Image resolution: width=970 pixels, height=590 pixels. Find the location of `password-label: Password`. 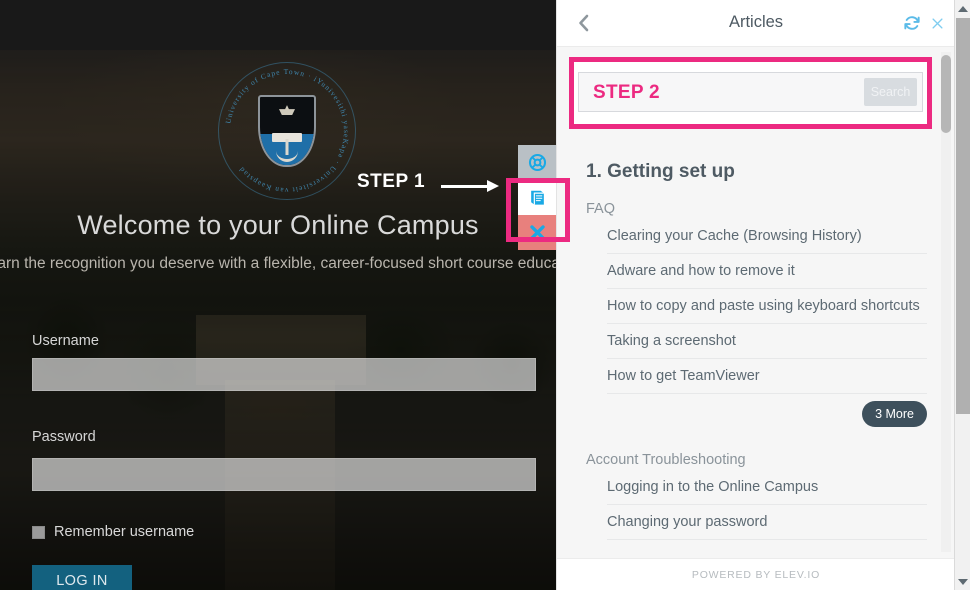

password-label: Password is located at coordinates (64, 437).